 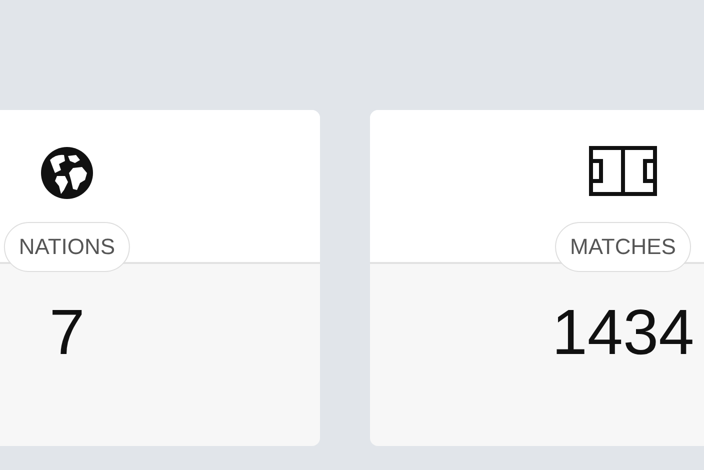 What do you see at coordinates (67, 334) in the screenshot?
I see `stat-value: 7` at bounding box center [67, 334].